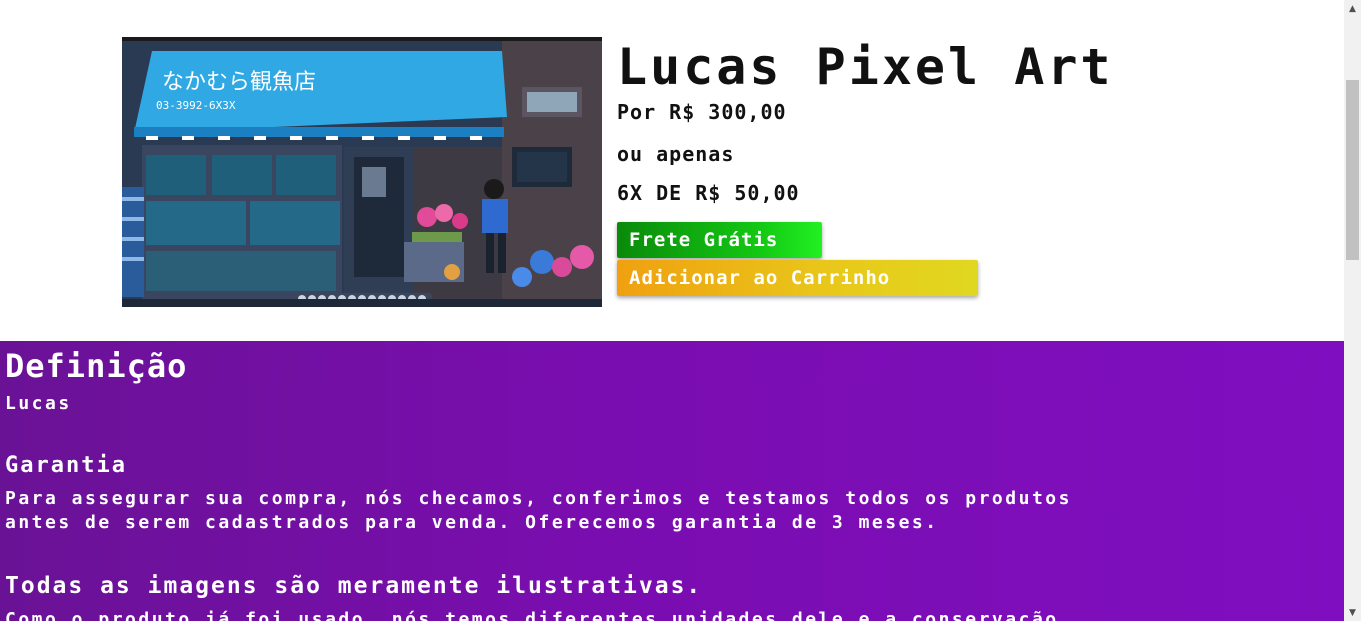 This screenshot has height=621, width=1361. What do you see at coordinates (66, 465) in the screenshot?
I see `warranty-heading: Garantia` at bounding box center [66, 465].